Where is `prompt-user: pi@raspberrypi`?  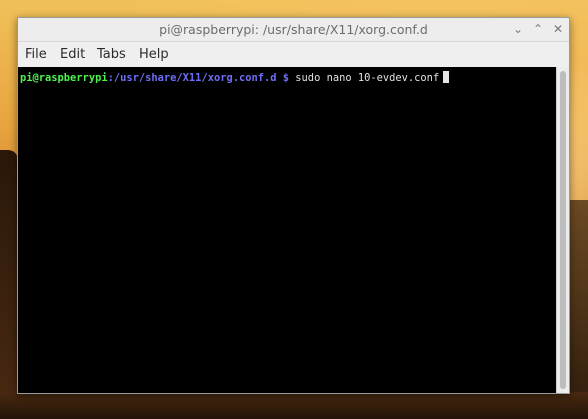
prompt-user: pi@raspberrypi is located at coordinates (64, 78).